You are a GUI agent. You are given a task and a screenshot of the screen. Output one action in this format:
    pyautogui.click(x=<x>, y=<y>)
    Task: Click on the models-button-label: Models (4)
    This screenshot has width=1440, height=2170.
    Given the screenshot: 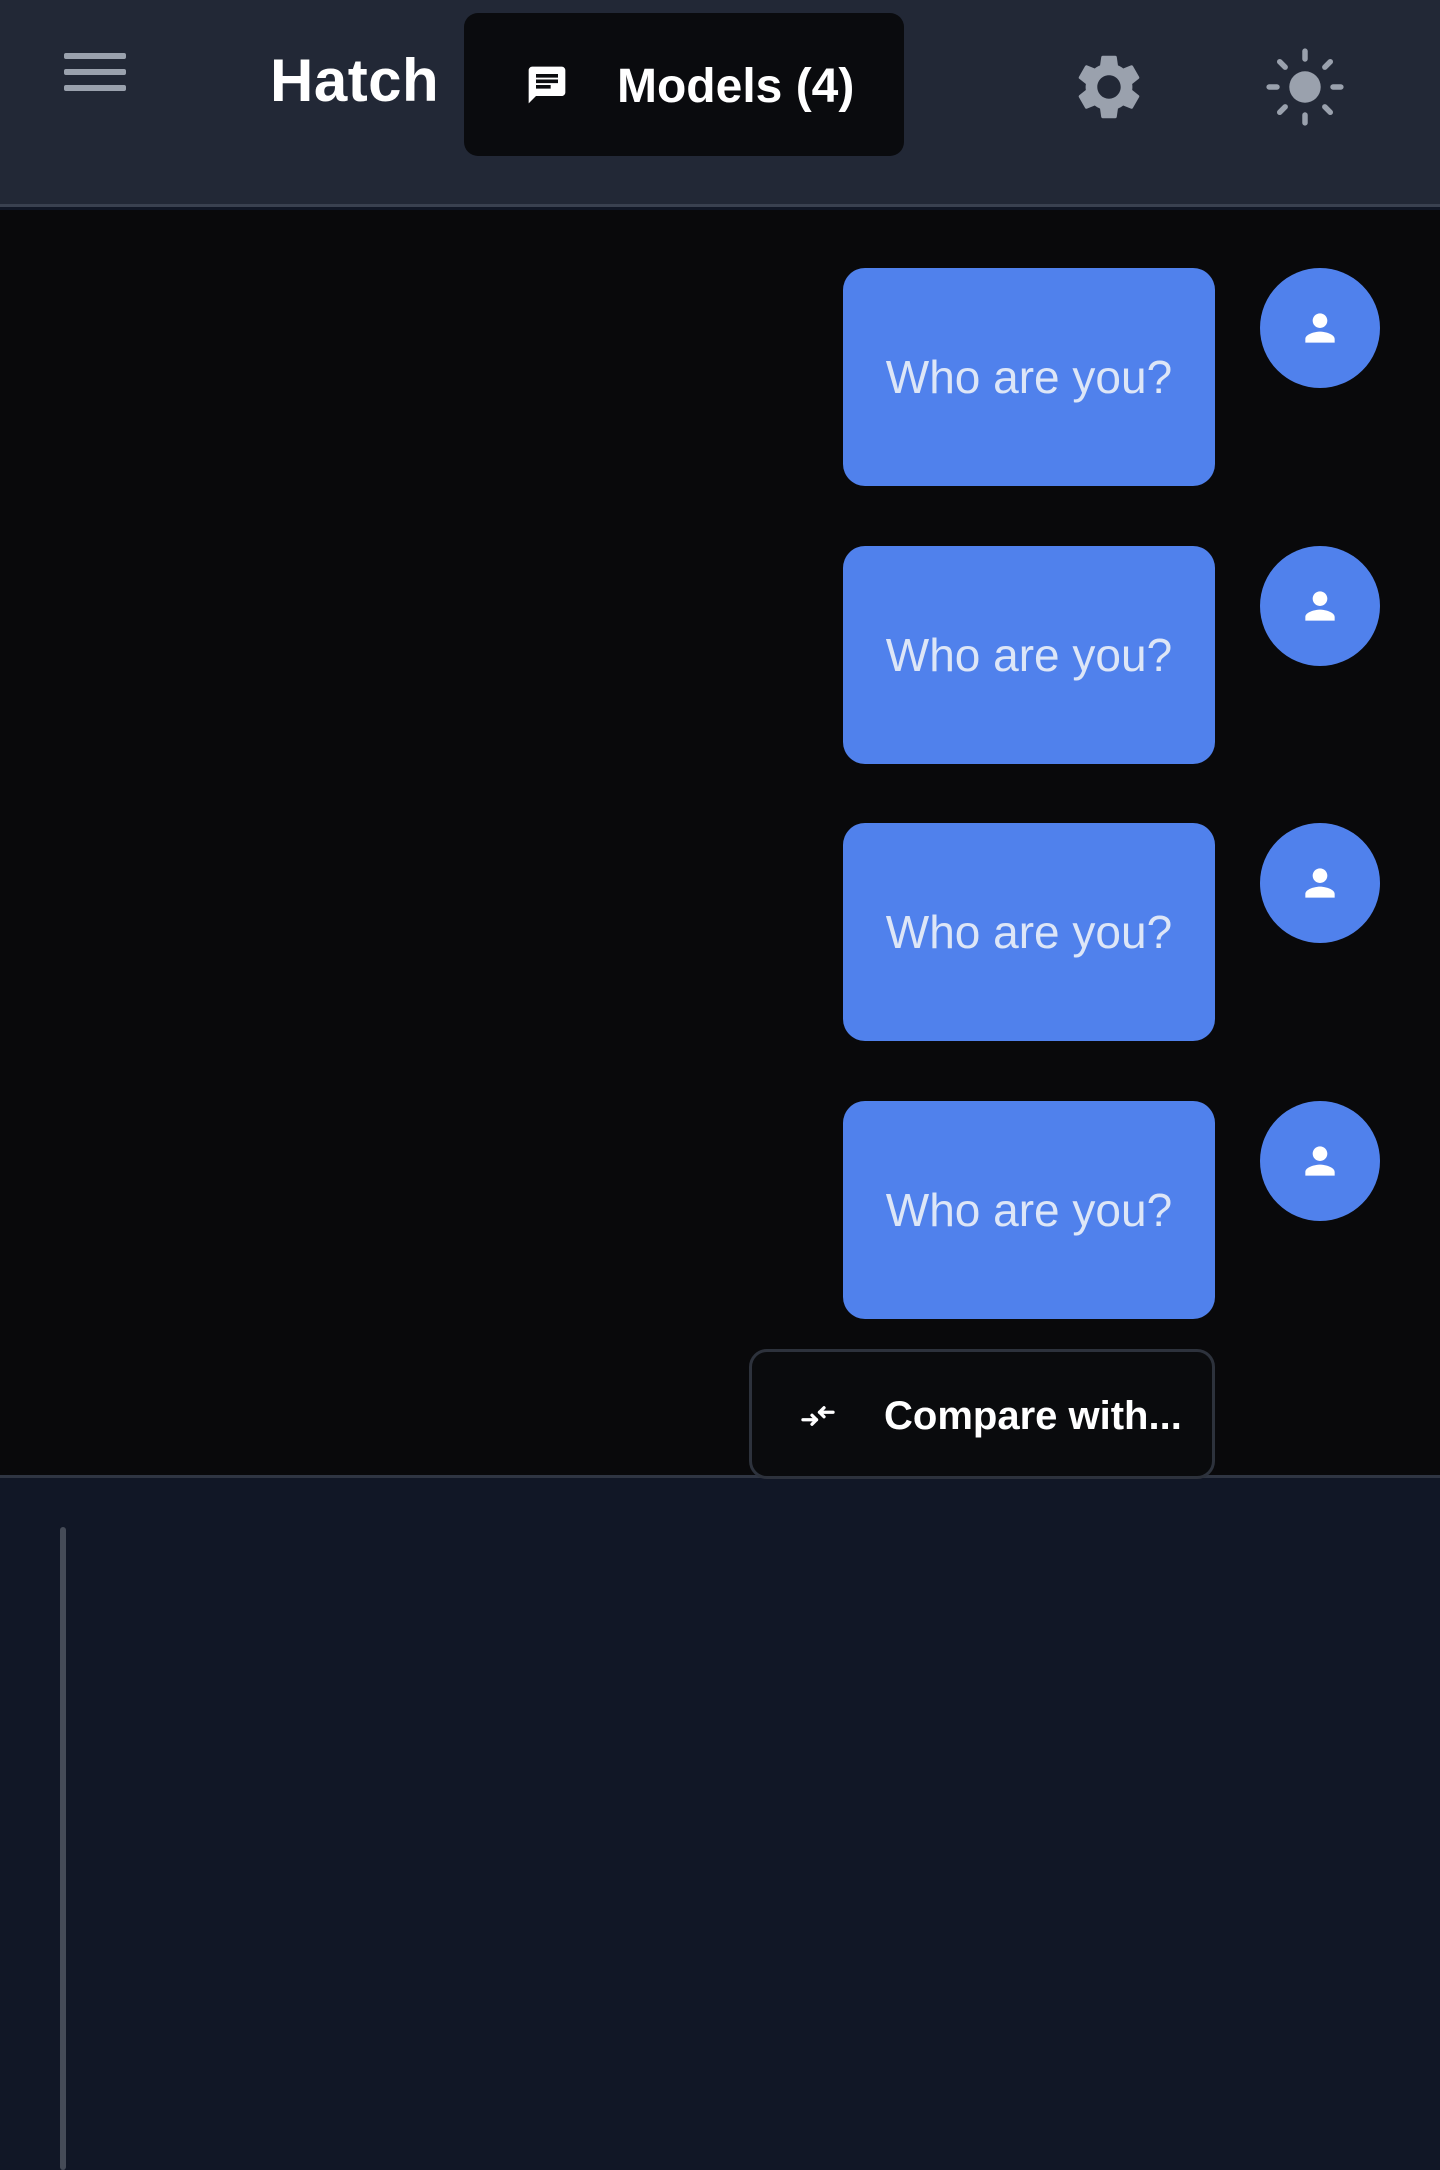 What is the action you would take?
    pyautogui.click(x=736, y=86)
    